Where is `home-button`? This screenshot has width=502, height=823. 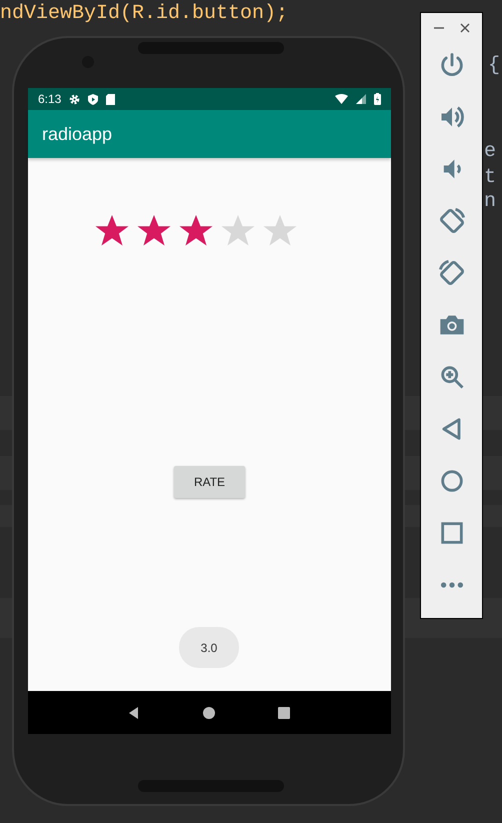
home-button is located at coordinates (209, 713).